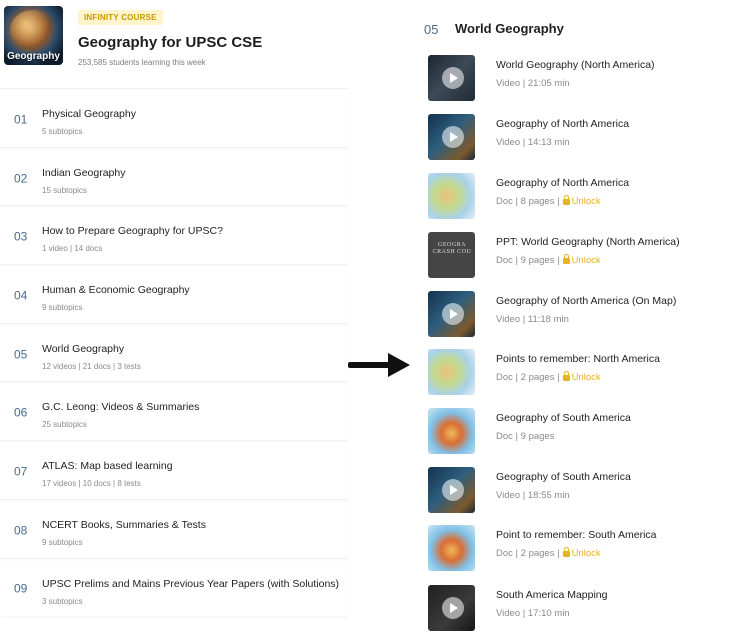 This screenshot has height=643, width=733. What do you see at coordinates (576, 535) in the screenshot?
I see `item-title: Point to remember: South America` at bounding box center [576, 535].